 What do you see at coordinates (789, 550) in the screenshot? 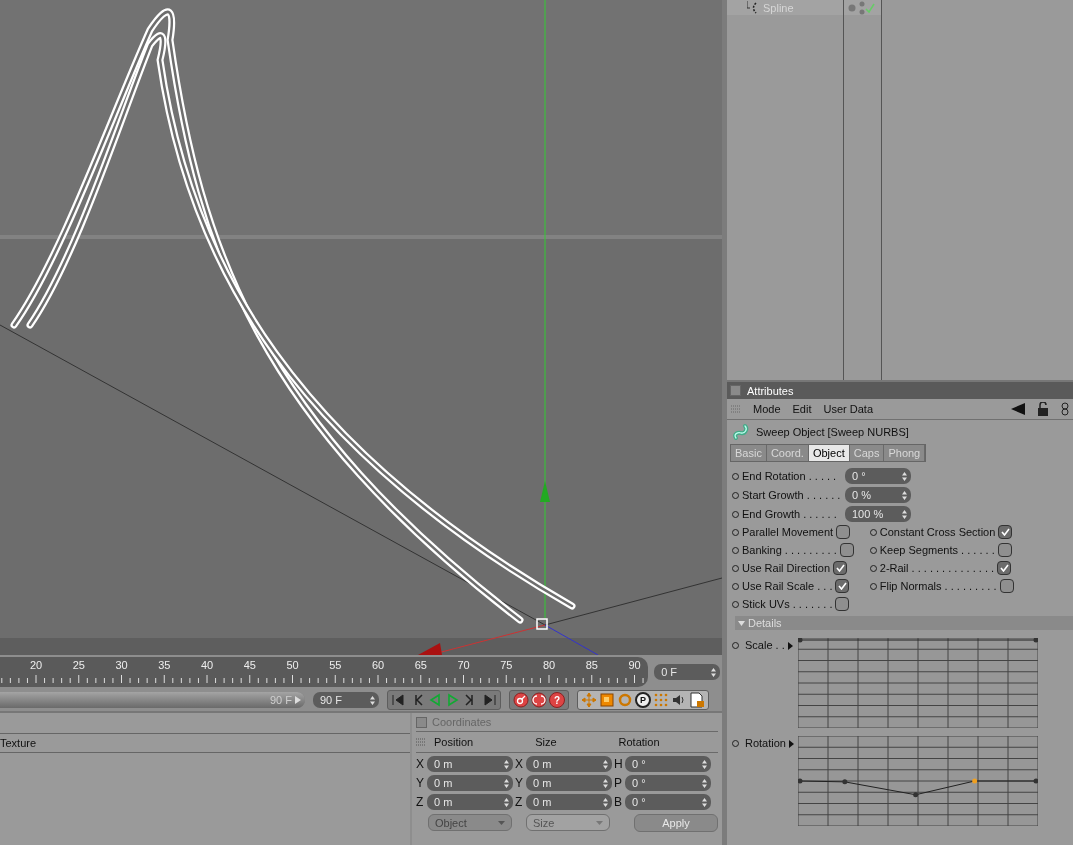
I see `option-label: Banking . . . . . . . . .` at bounding box center [789, 550].